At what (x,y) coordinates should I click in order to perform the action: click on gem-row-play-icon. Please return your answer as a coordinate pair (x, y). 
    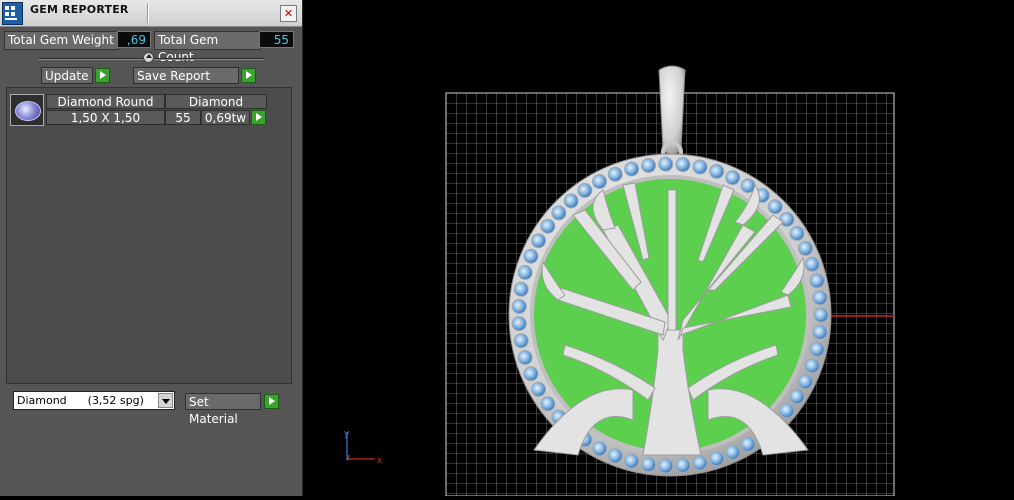
    Looking at the image, I should click on (258, 117).